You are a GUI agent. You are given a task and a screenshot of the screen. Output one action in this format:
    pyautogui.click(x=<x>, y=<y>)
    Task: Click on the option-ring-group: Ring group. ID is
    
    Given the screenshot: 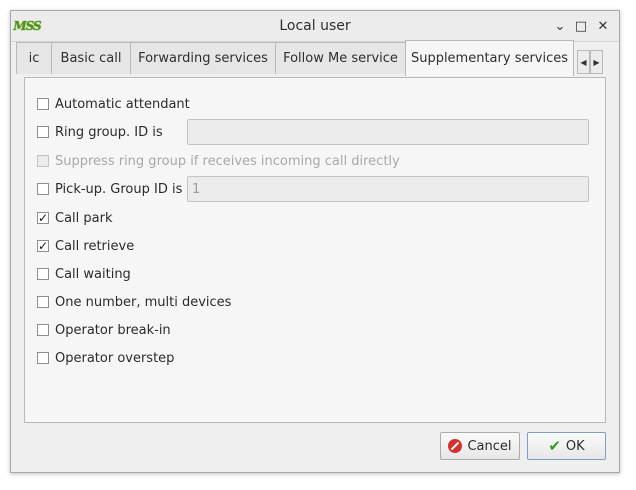 What is the action you would take?
    pyautogui.click(x=100, y=132)
    